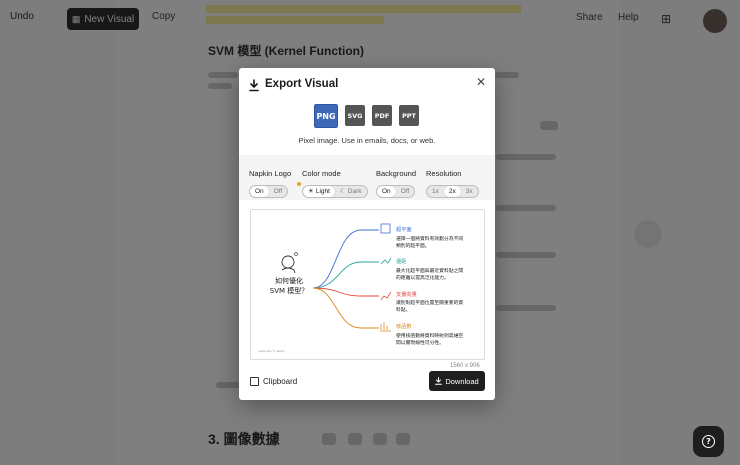  I want to click on color-mode-option: Color mode ☀ Light ☾ Dark, so click(335, 183).